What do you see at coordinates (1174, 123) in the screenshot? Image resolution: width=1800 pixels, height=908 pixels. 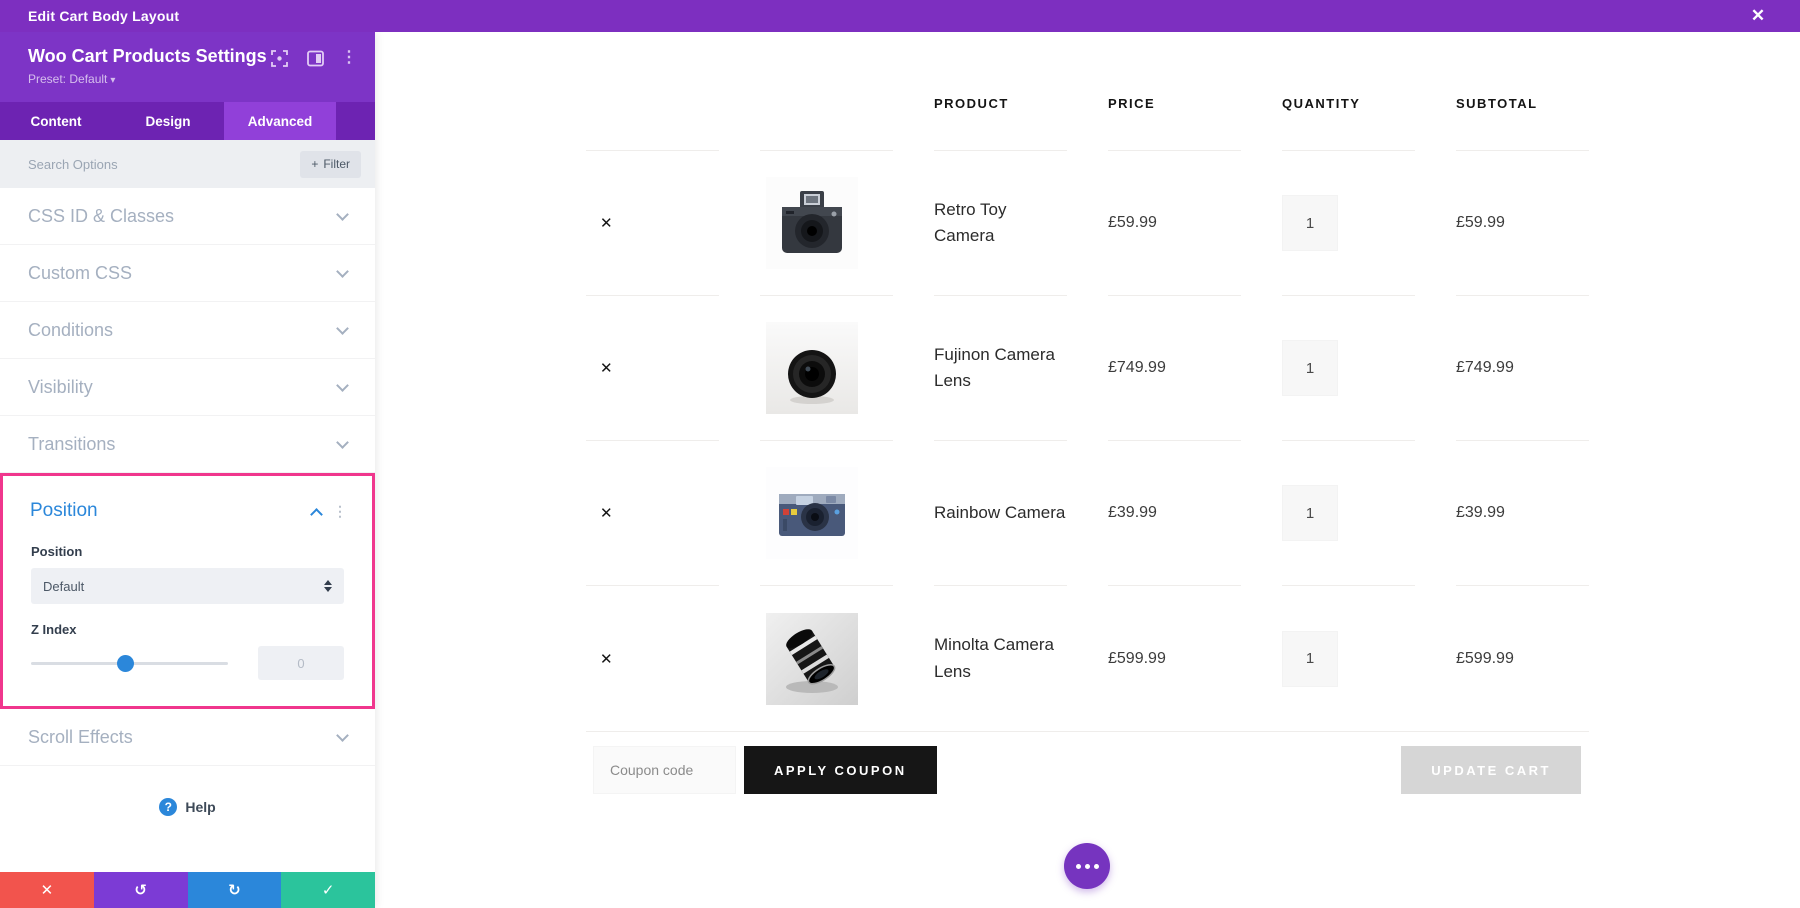 I see `header-price: PRICE` at bounding box center [1174, 123].